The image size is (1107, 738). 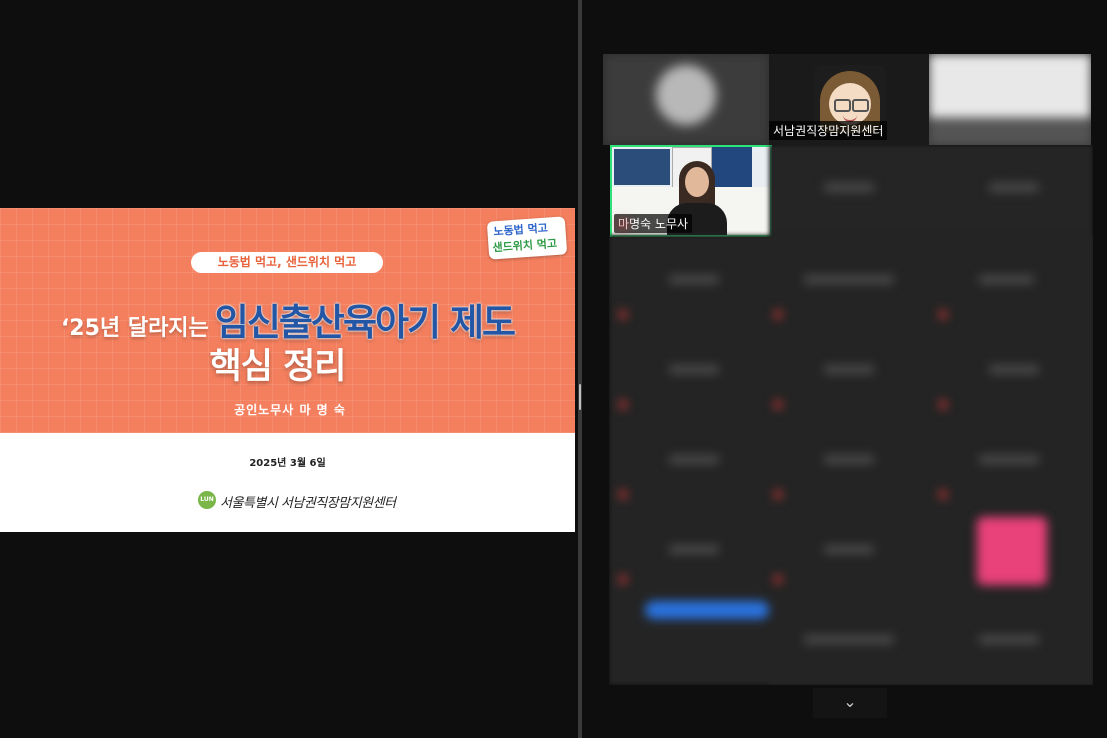 I want to click on split-divider, so click(x=580, y=369).